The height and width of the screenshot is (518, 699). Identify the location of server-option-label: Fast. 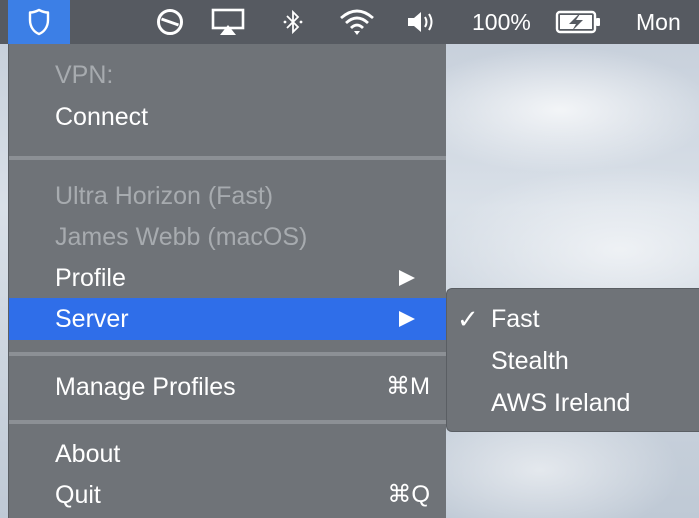
(515, 318).